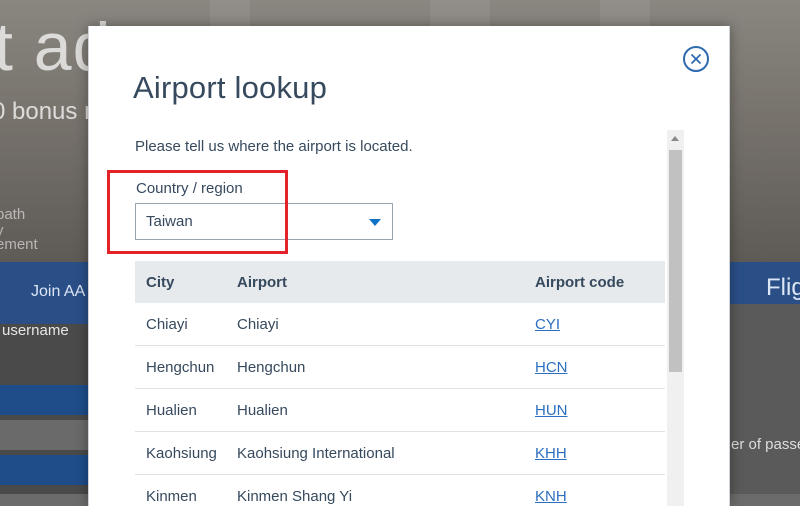  Describe the element at coordinates (551, 367) in the screenshot. I see `airport-code-link: HCN` at that location.